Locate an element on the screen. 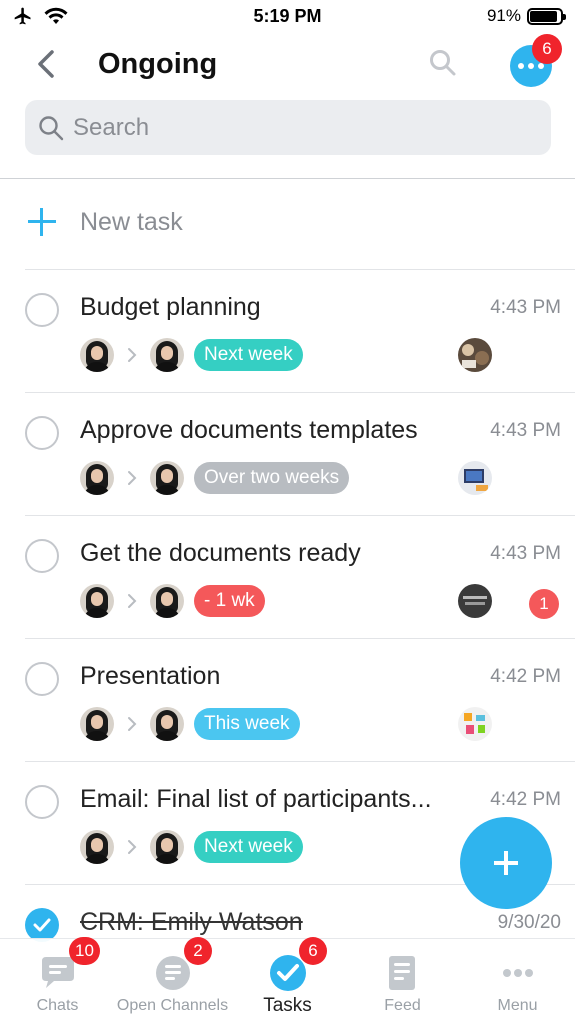 The width and height of the screenshot is (575, 1024). tab-feed: Feed is located at coordinates (402, 981).